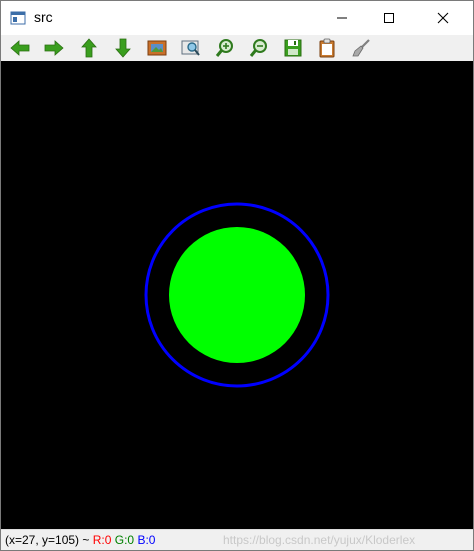 This screenshot has height=551, width=474. I want to click on window-title: src, so click(43, 17).